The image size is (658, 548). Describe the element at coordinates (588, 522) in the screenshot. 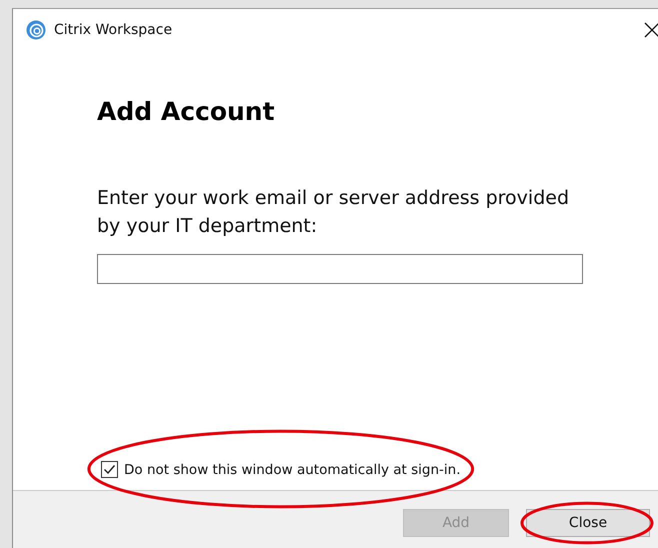

I see `close-button: Close` at that location.